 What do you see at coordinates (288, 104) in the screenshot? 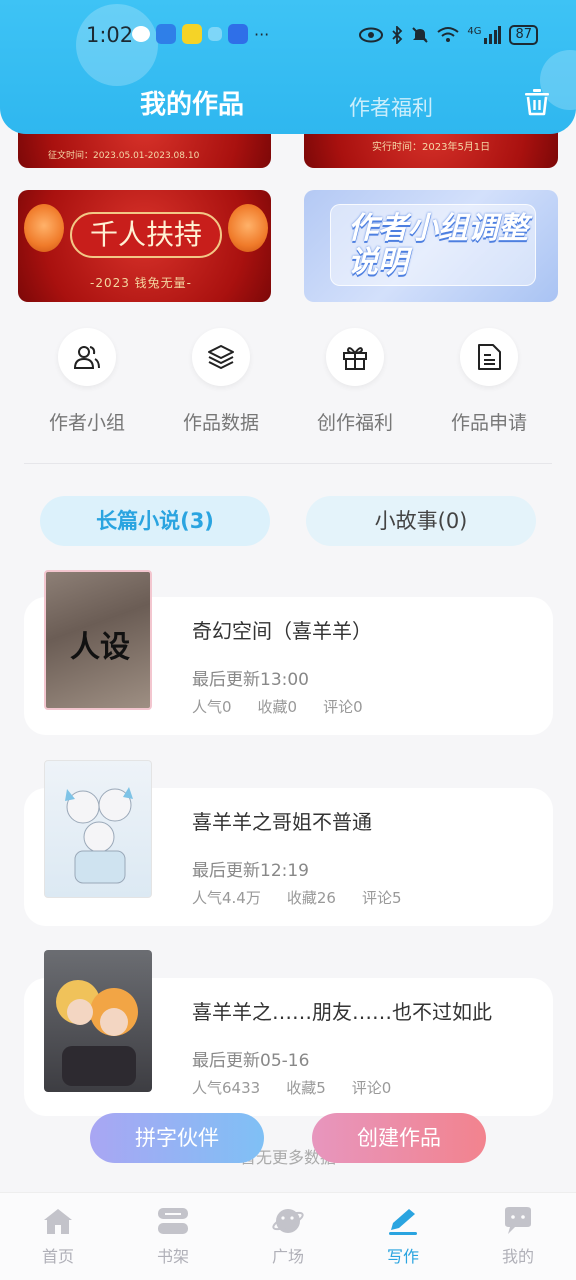
I see `top-tabs: 我的作品 作者福利` at bounding box center [288, 104].